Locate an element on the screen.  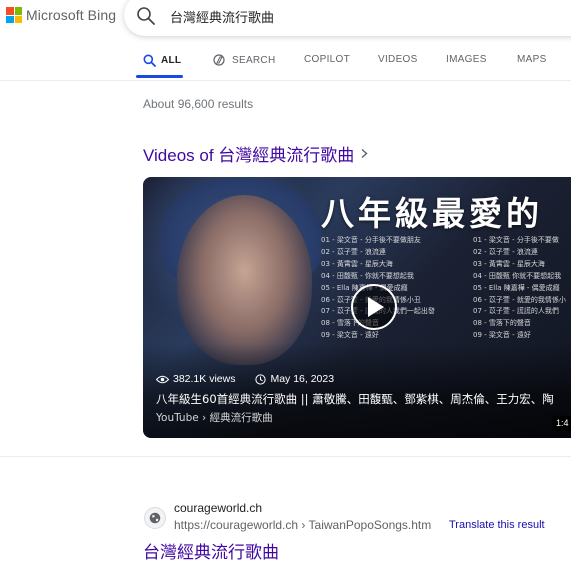
tab-label: COPILOT is located at coordinates (327, 59).